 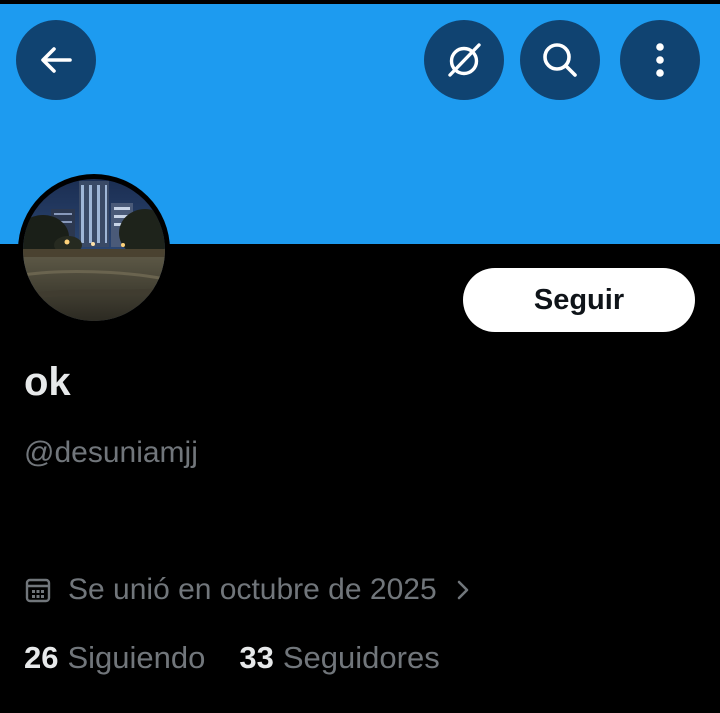 I want to click on user-handle: @desuniamjj, so click(x=111, y=452).